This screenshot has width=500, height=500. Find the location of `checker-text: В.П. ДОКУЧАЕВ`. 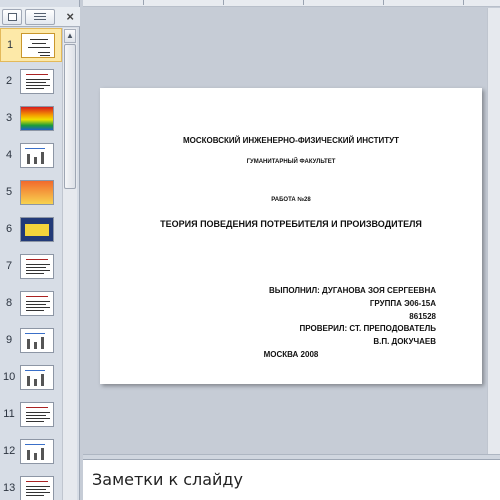

checker-text: В.П. ДОКУЧАЕВ is located at coordinates (404, 341).